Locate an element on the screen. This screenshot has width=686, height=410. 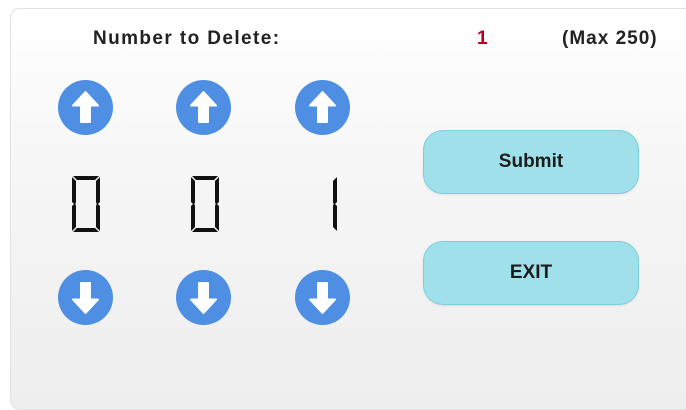
digit-1-decrement-button is located at coordinates (85, 297).